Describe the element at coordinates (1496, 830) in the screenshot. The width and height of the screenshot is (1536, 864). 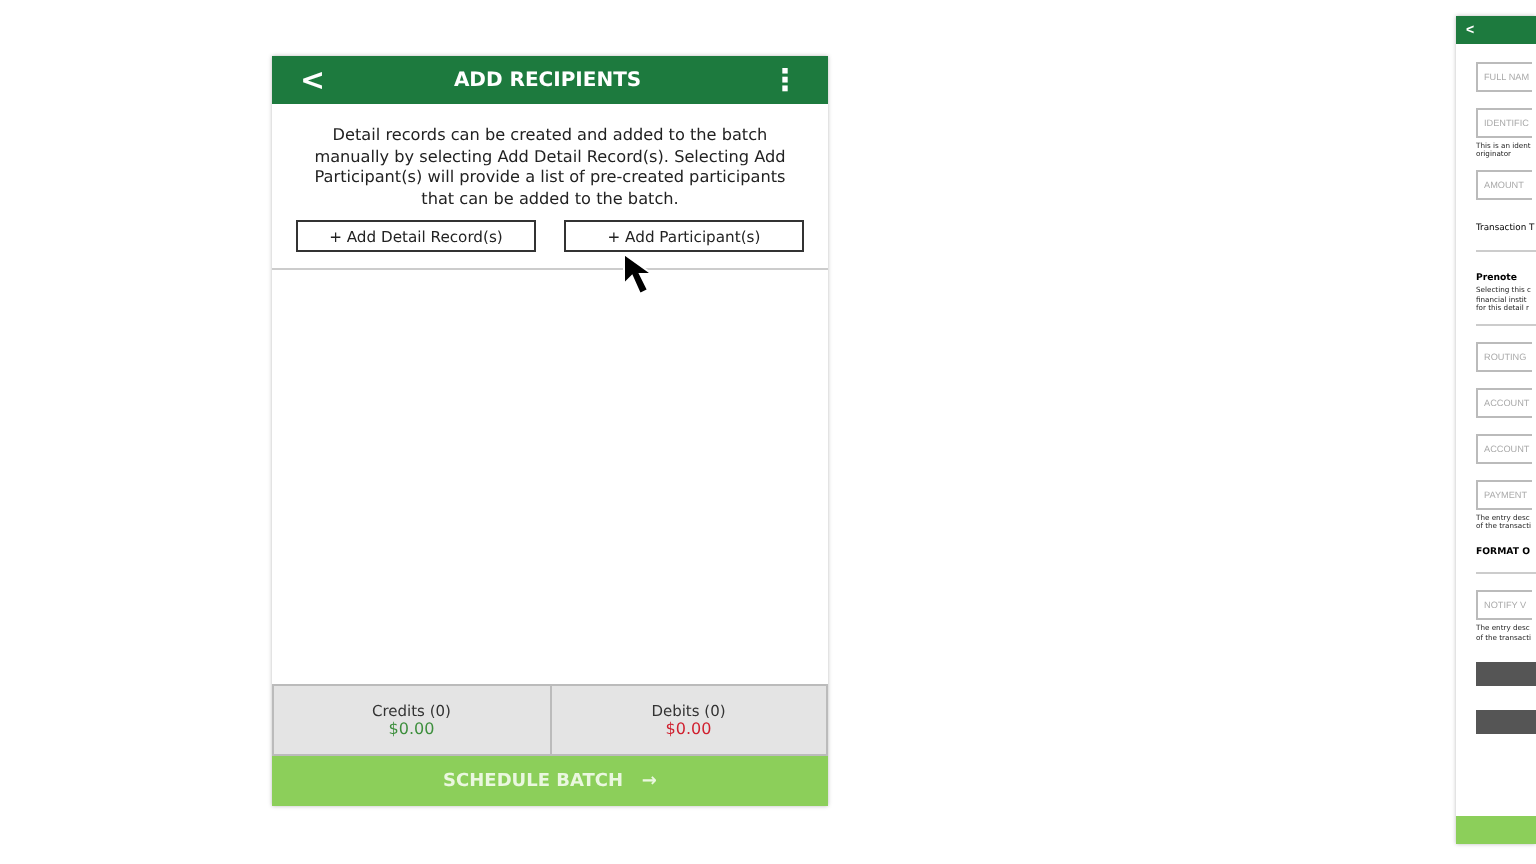
I see `footer-bar` at that location.